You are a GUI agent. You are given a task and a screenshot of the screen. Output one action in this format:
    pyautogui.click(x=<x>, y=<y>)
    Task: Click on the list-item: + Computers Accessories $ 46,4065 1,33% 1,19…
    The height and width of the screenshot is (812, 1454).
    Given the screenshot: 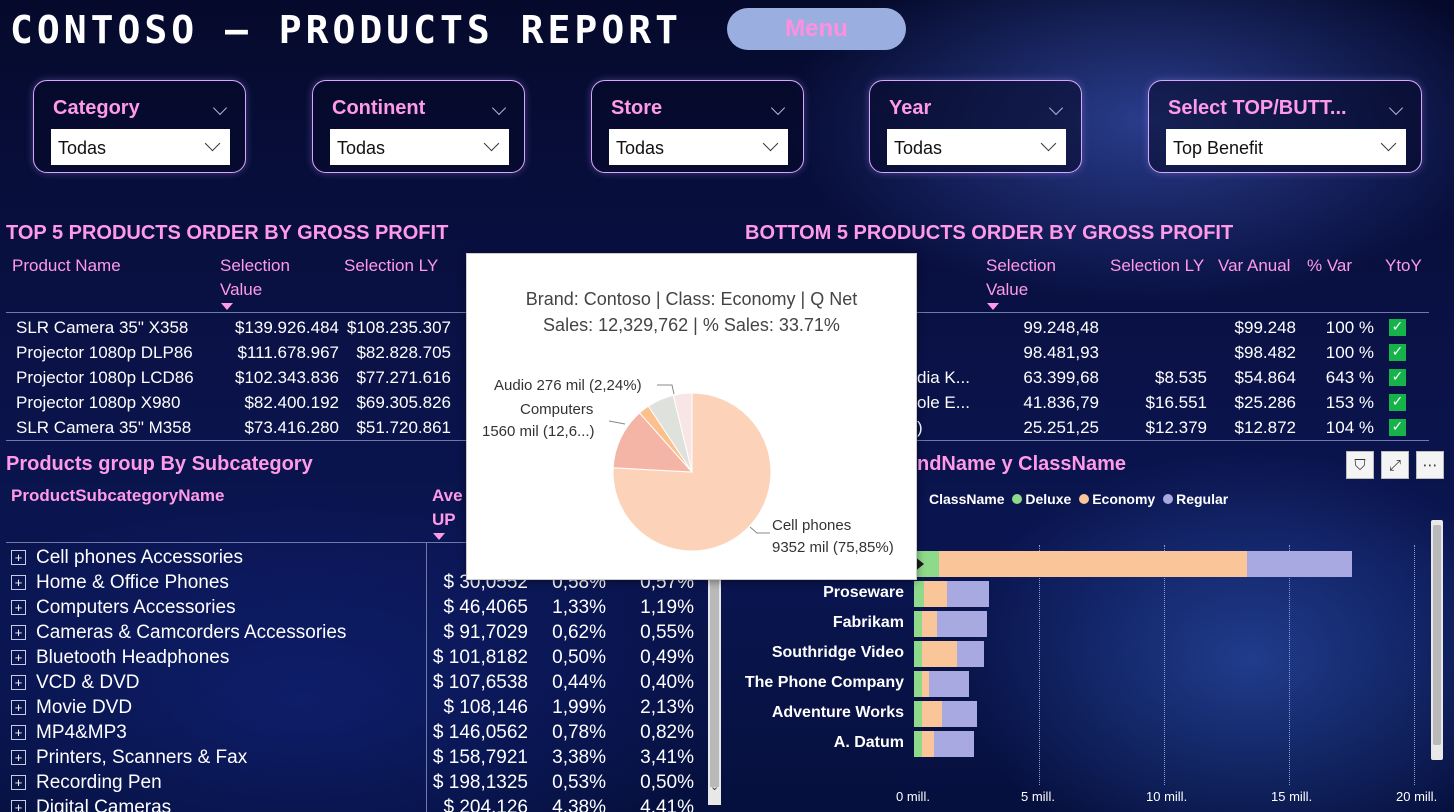 What is the action you would take?
    pyautogui.click(x=357, y=607)
    